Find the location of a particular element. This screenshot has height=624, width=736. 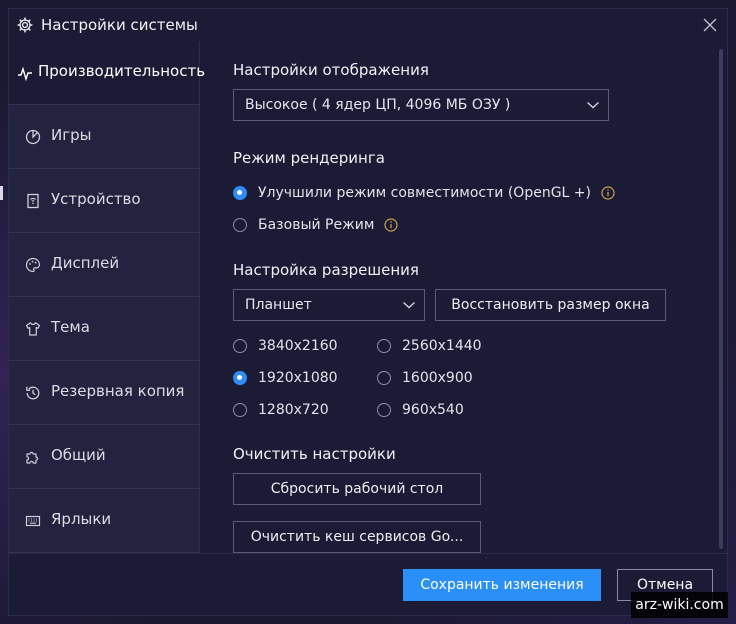

keyboard-icon is located at coordinates (33, 521).